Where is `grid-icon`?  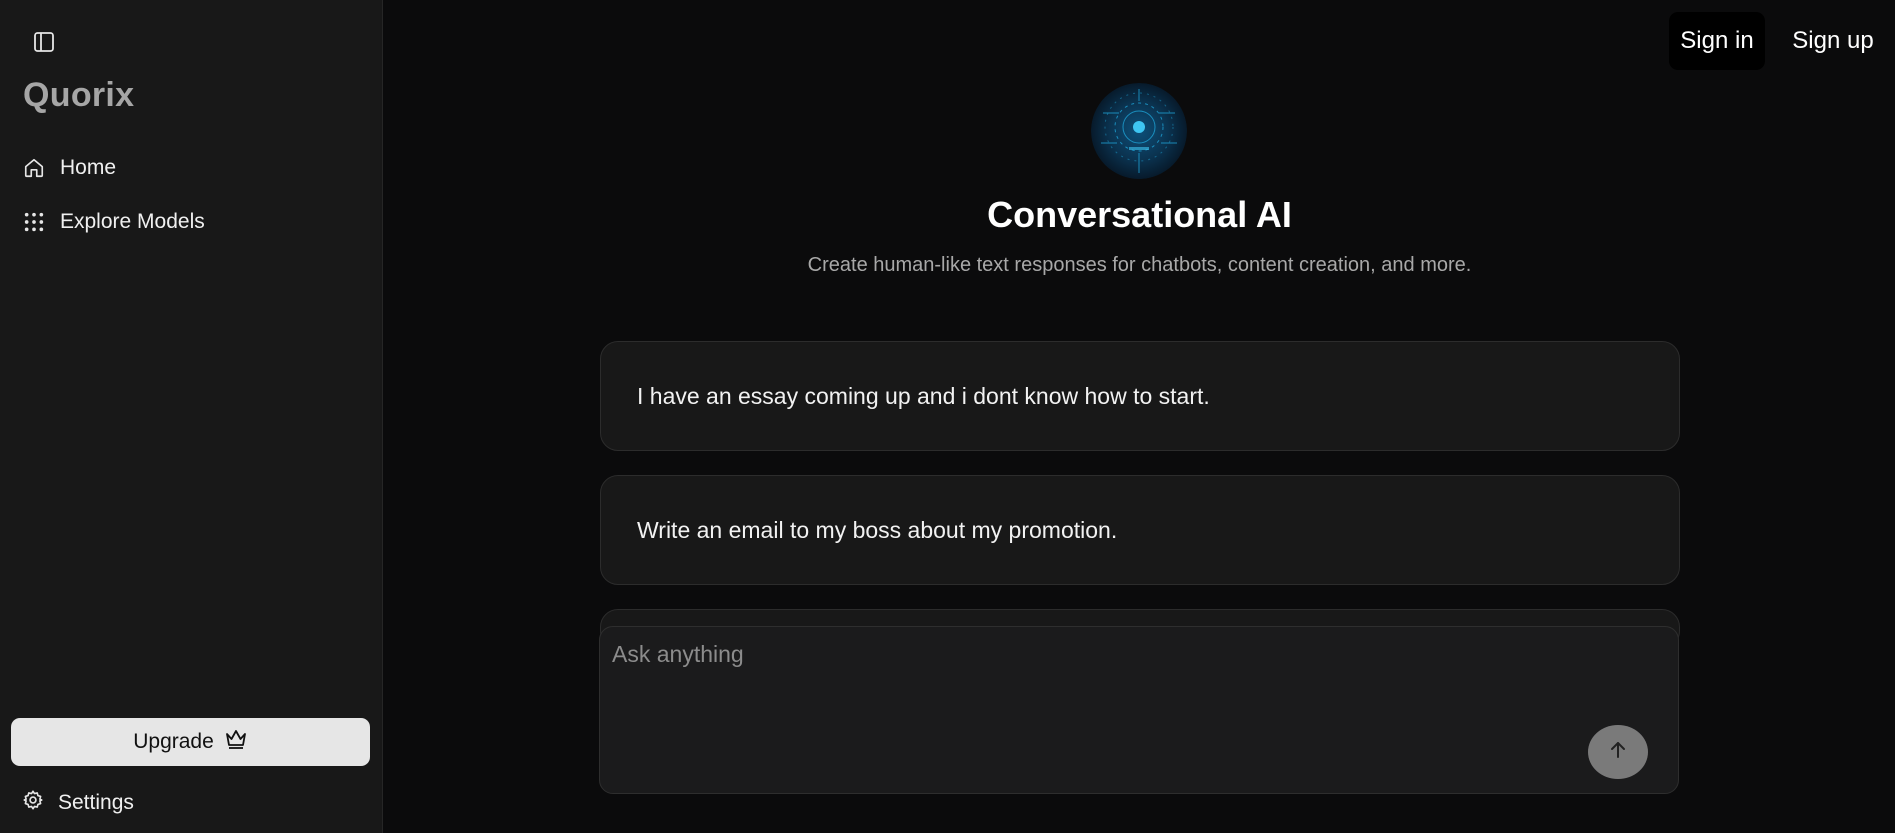
grid-icon is located at coordinates (34, 222).